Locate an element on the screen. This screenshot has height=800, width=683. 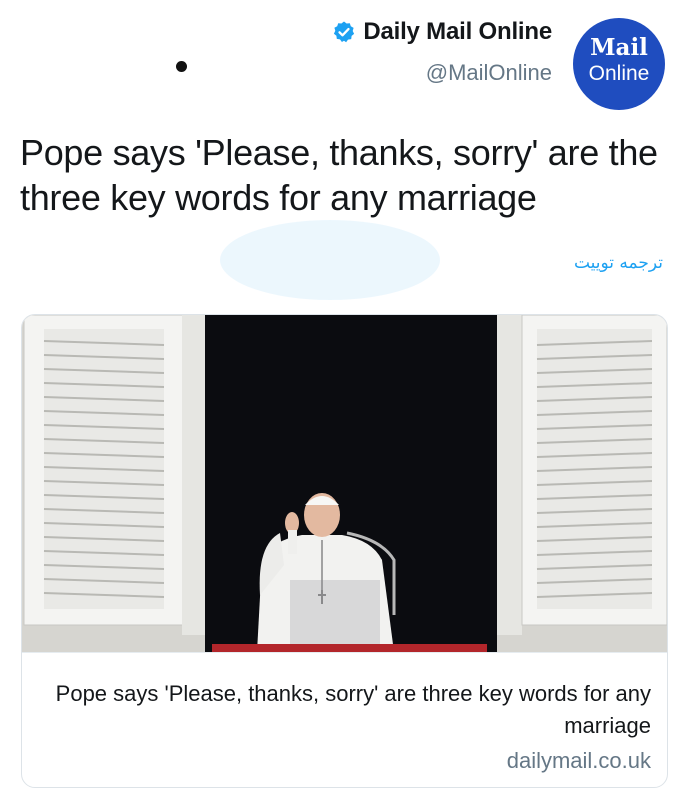
bullet-dot is located at coordinates (181, 66).